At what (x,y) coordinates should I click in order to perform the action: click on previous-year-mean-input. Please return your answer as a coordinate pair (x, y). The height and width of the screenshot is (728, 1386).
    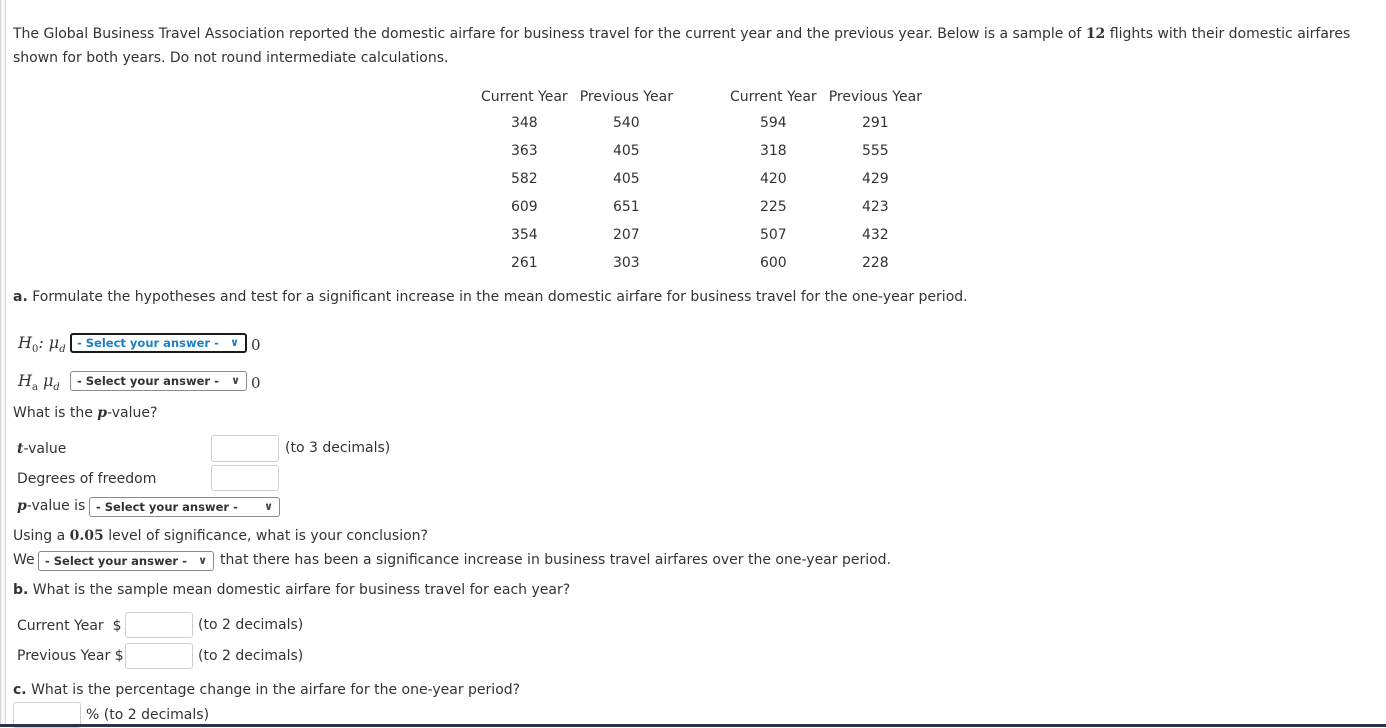
    Looking at the image, I should click on (159, 656).